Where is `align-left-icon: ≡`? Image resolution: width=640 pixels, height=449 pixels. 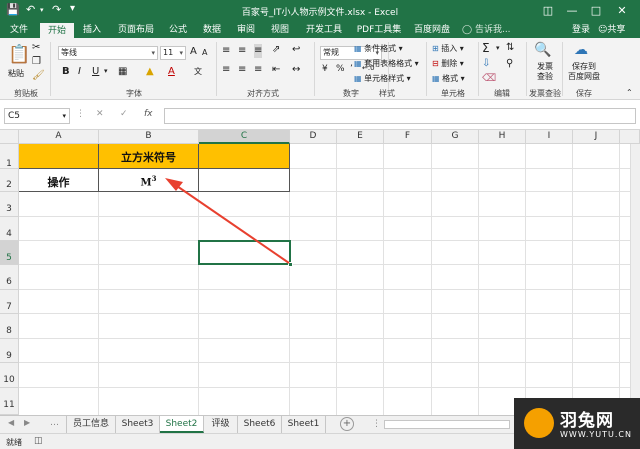
align-left-icon: ≡ is located at coordinates (226, 69).